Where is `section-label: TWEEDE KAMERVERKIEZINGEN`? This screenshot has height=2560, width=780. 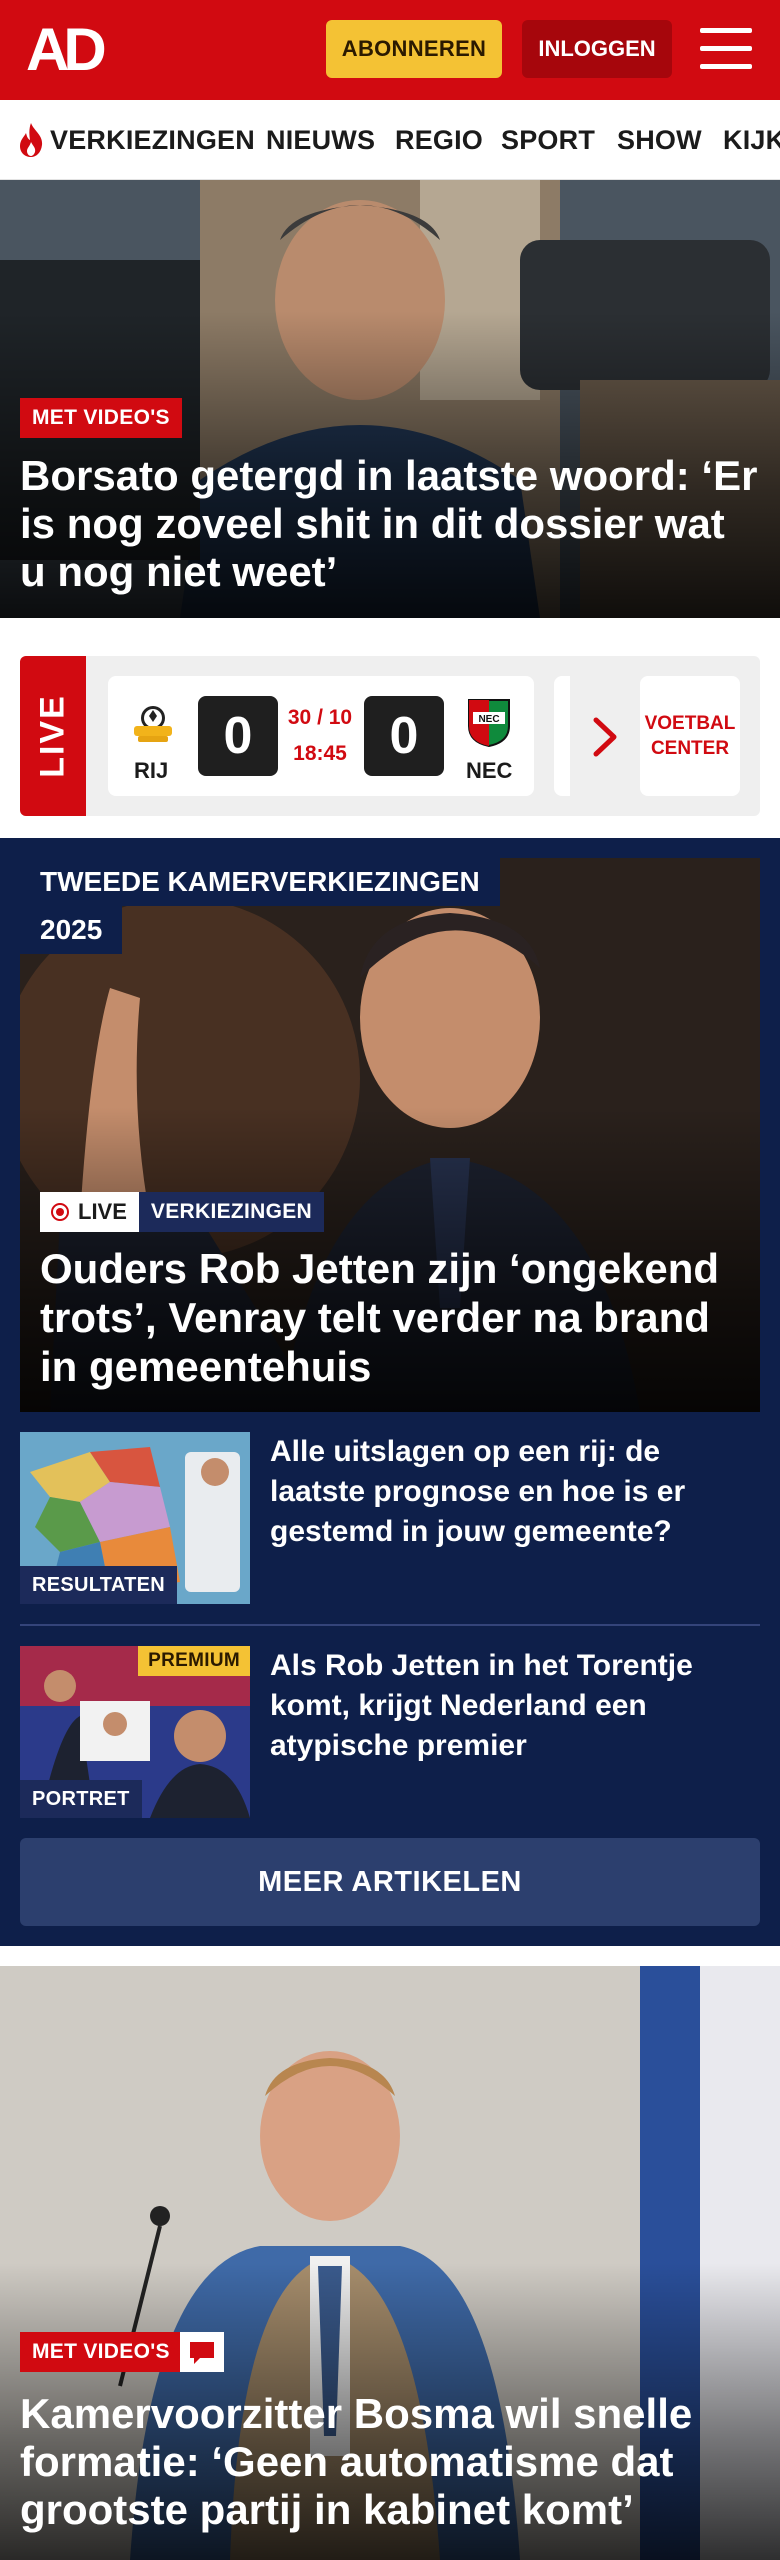
section-label: TWEEDE KAMERVERKIEZINGEN is located at coordinates (260, 882).